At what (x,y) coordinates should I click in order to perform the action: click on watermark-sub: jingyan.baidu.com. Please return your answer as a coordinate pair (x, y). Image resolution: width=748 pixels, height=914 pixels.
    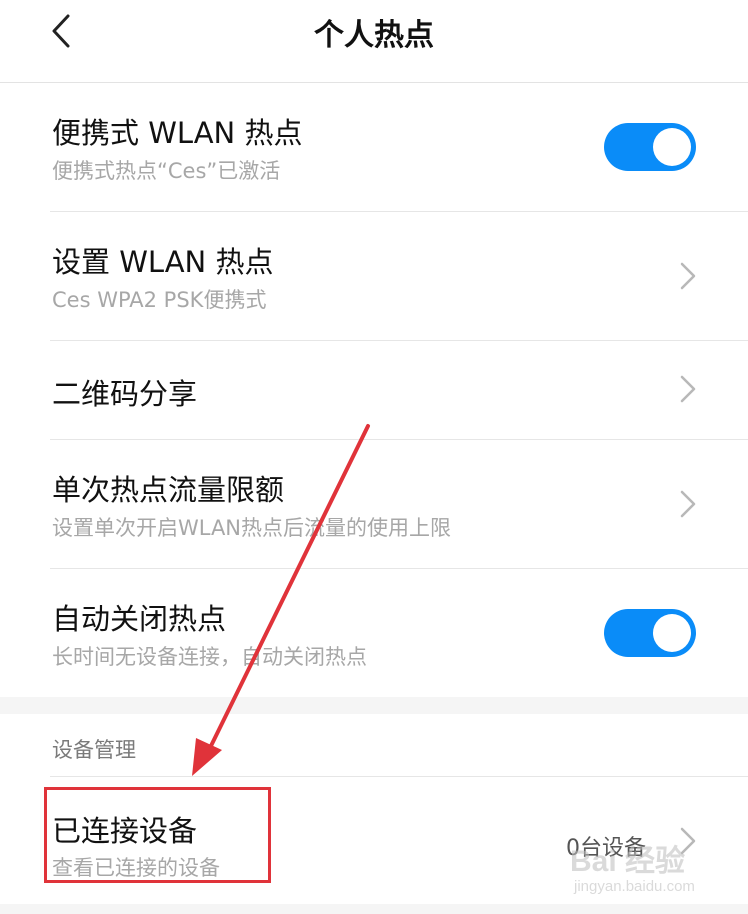
    Looking at the image, I should click on (634, 886).